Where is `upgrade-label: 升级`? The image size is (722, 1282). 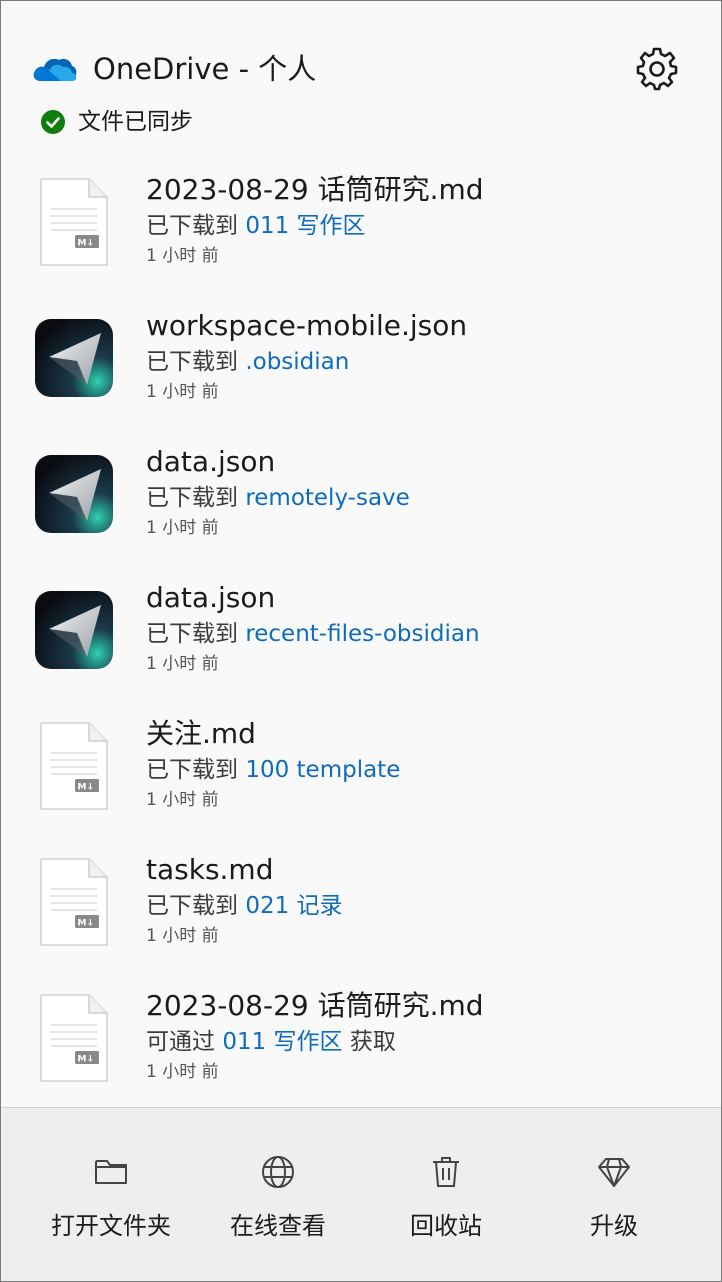
upgrade-label: 升级 is located at coordinates (614, 1226).